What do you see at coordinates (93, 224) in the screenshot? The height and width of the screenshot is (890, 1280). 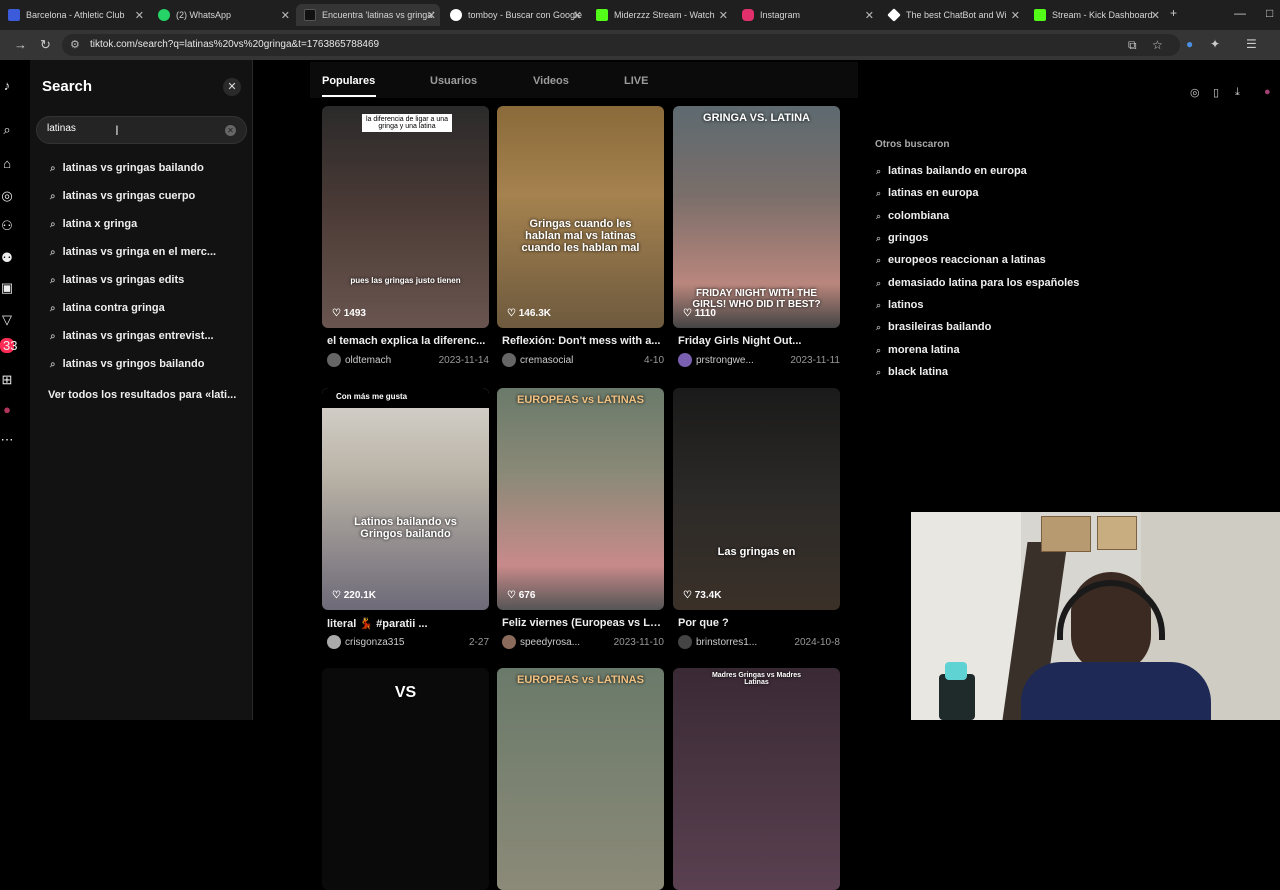 I see `search-suggestion: ⌕ latina x gringa` at bounding box center [93, 224].